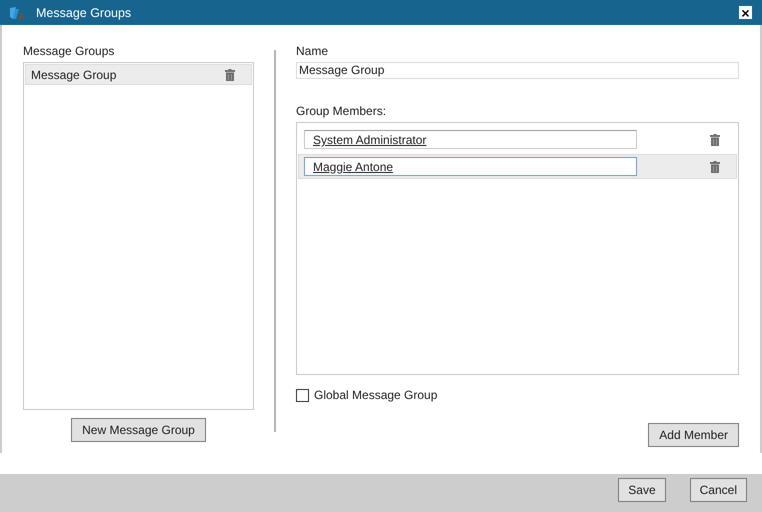 The image size is (762, 512). I want to click on member-row: Maggie Antone, so click(517, 166).